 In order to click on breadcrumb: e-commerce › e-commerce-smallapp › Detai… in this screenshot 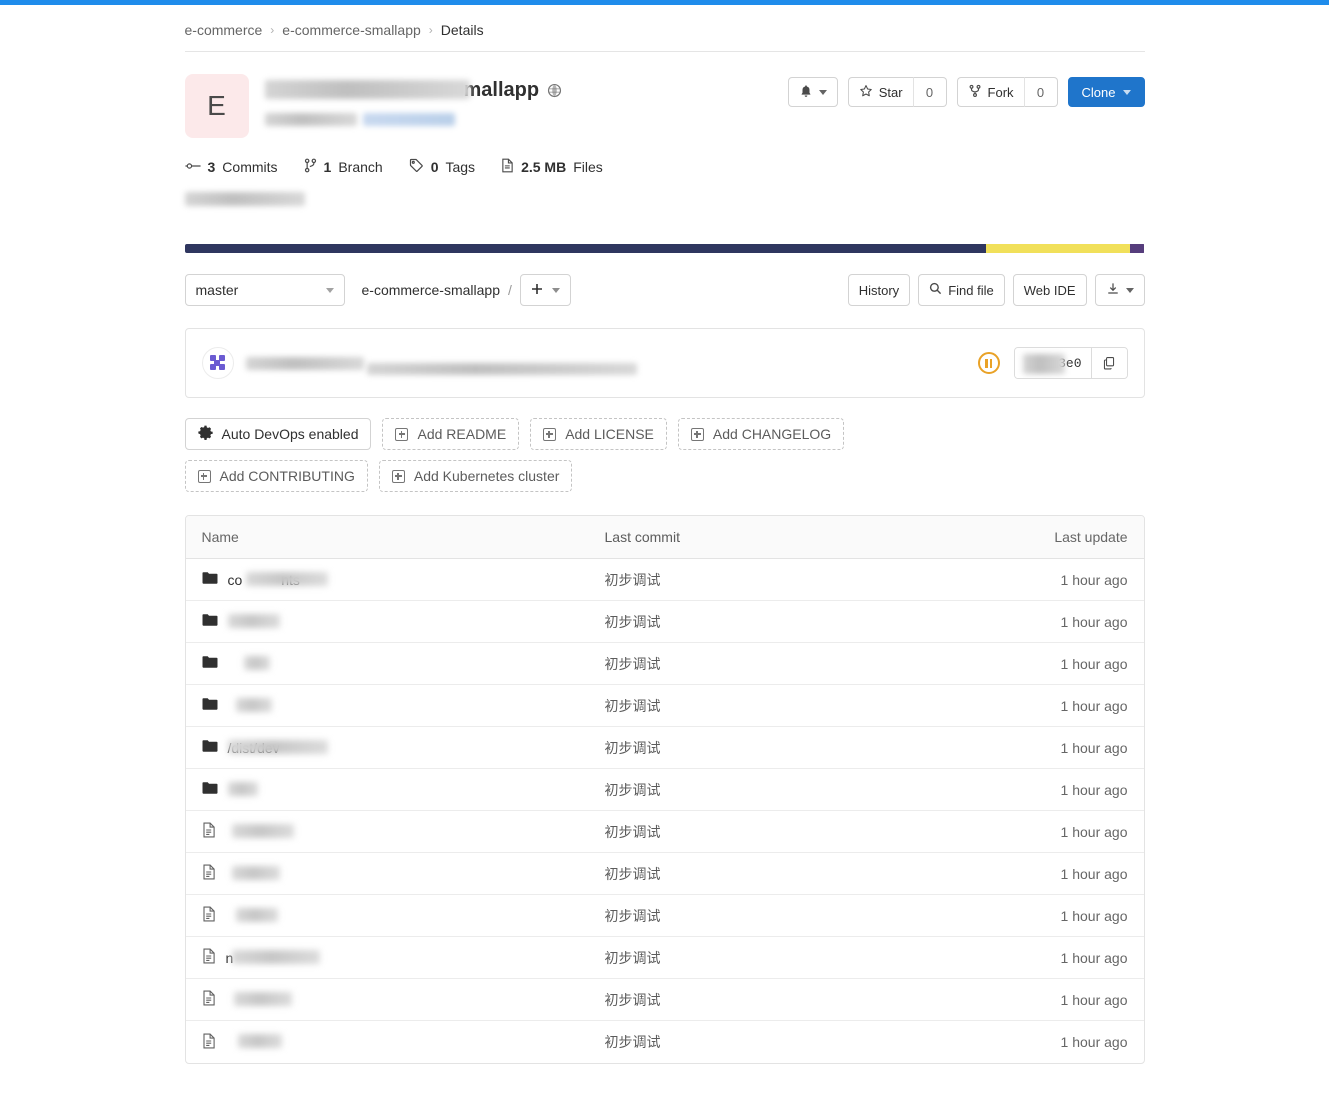, I will do `click(664, 28)`.